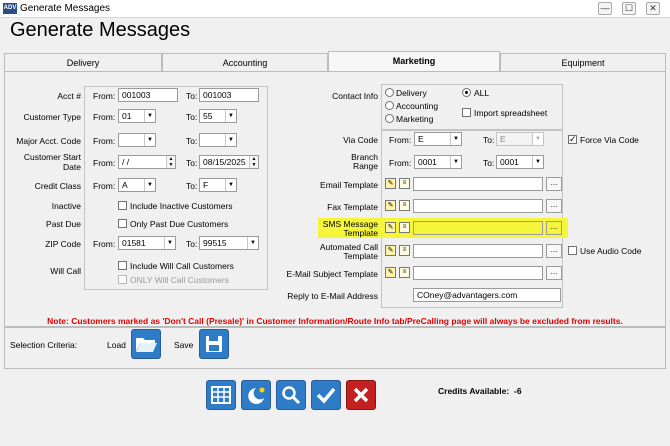  I want to click on branch-range-label-line2: Range, so click(365, 166).